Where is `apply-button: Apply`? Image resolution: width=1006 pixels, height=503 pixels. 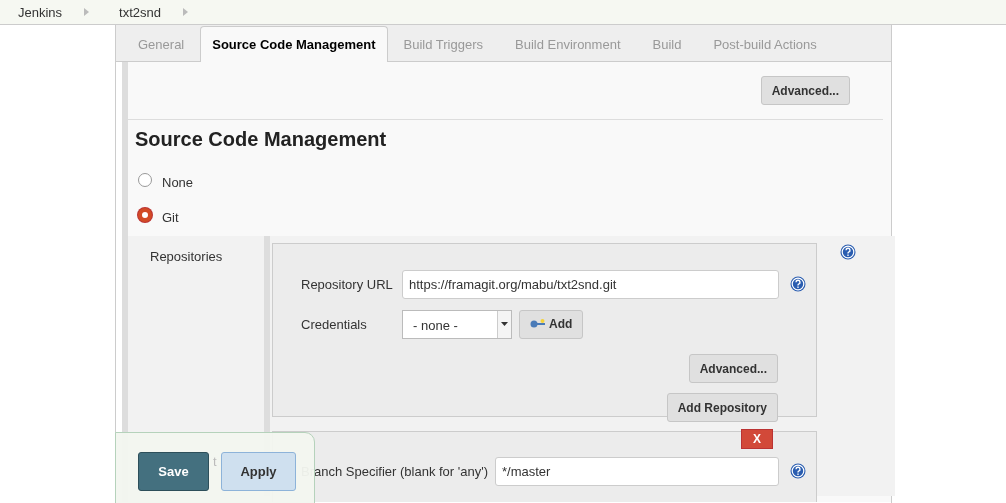 apply-button: Apply is located at coordinates (258, 471).